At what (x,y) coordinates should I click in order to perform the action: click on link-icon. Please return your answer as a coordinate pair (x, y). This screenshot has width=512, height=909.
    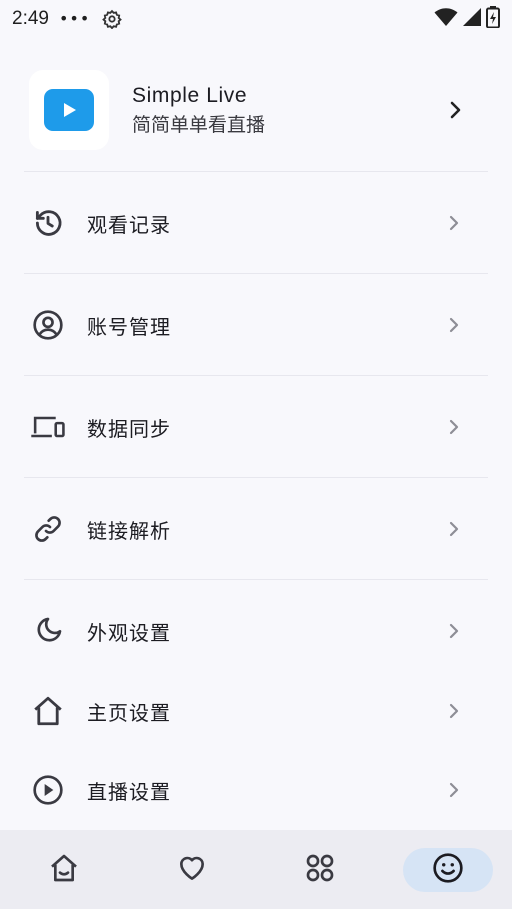
    Looking at the image, I should click on (48, 529).